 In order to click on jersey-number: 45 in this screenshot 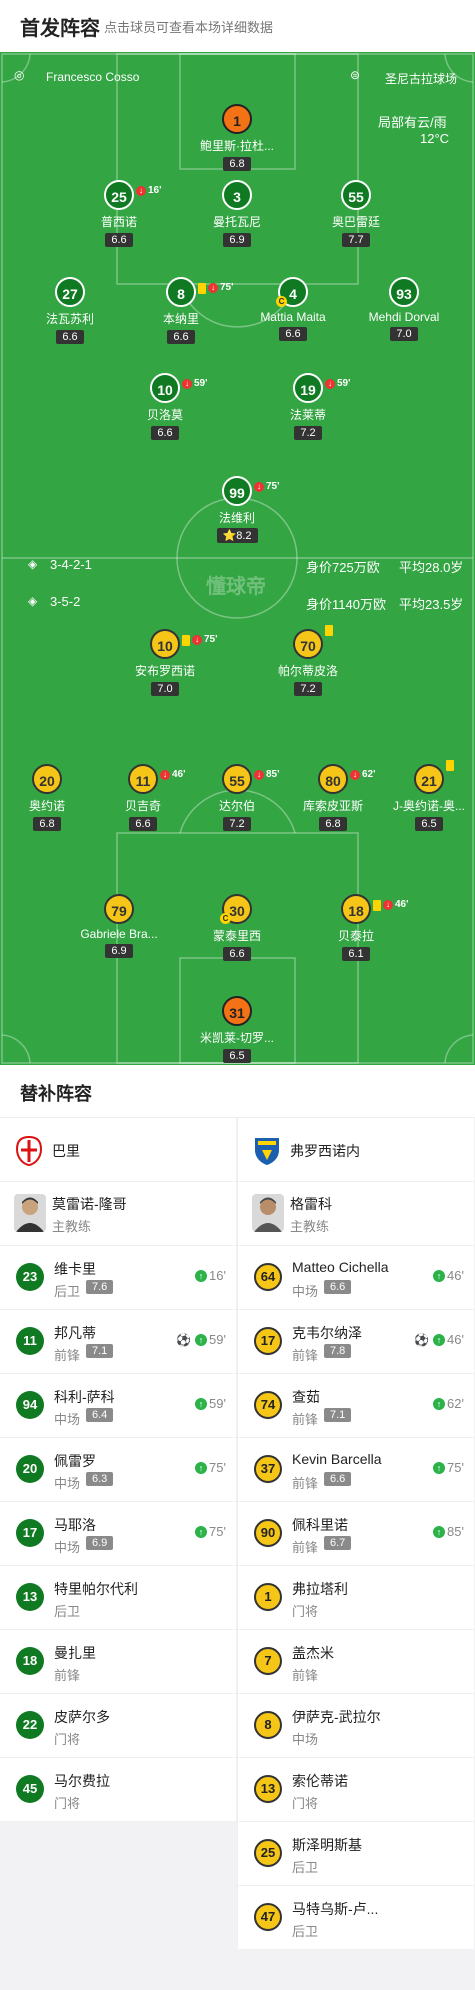, I will do `click(30, 1789)`.